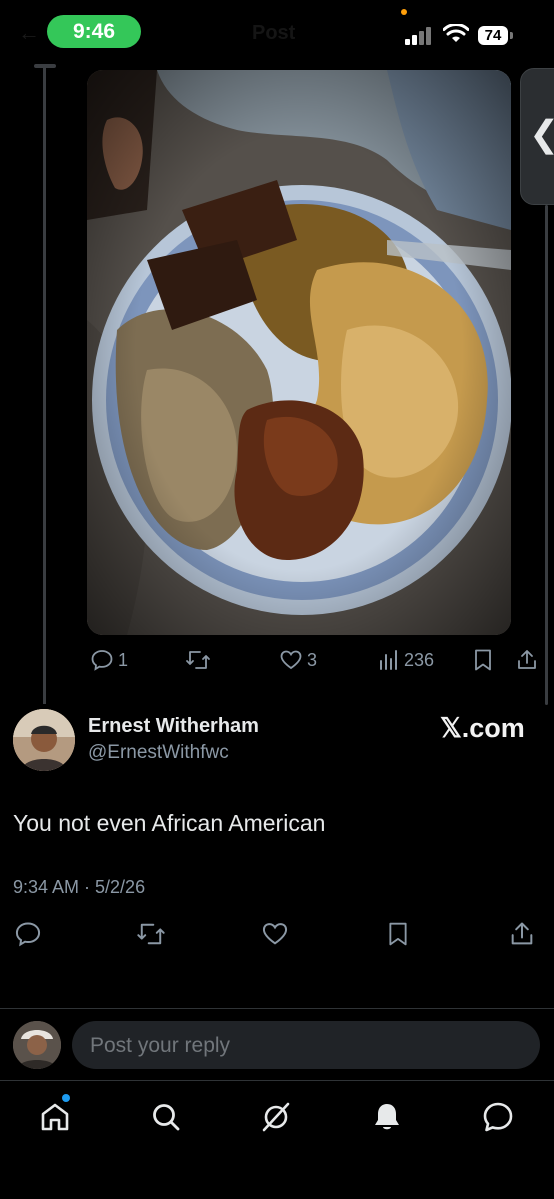  I want to click on reply-button, so click(28, 934).